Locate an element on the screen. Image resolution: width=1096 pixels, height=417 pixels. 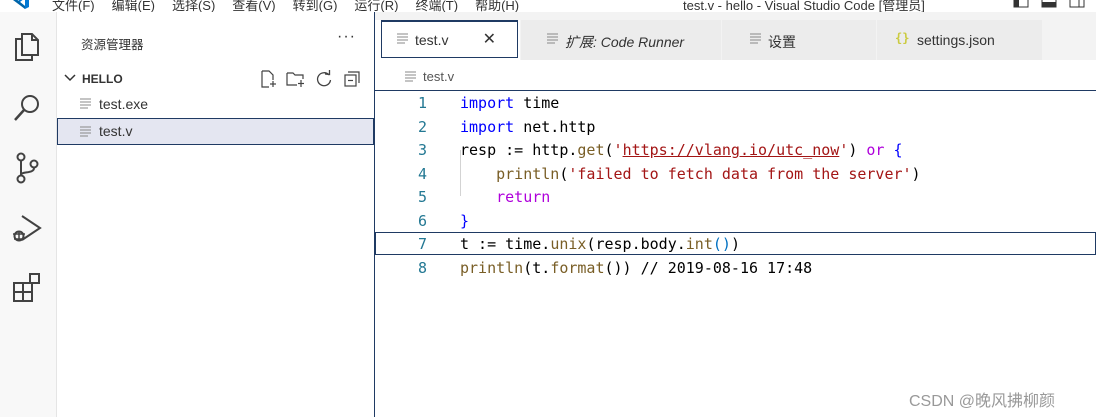
new-file-icon is located at coordinates (268, 79).